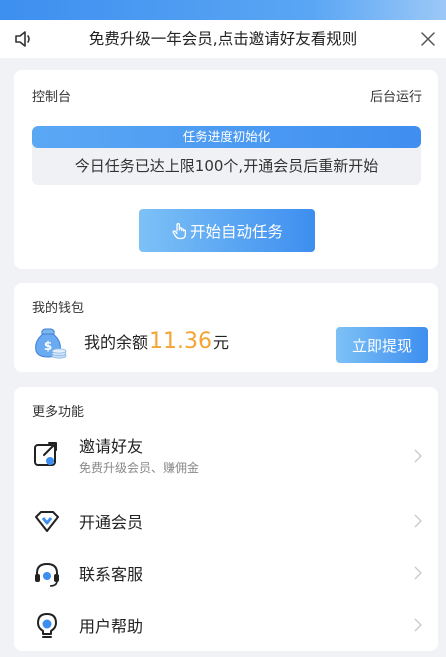  What do you see at coordinates (179, 230) in the screenshot?
I see `hand-pointer-icon` at bounding box center [179, 230].